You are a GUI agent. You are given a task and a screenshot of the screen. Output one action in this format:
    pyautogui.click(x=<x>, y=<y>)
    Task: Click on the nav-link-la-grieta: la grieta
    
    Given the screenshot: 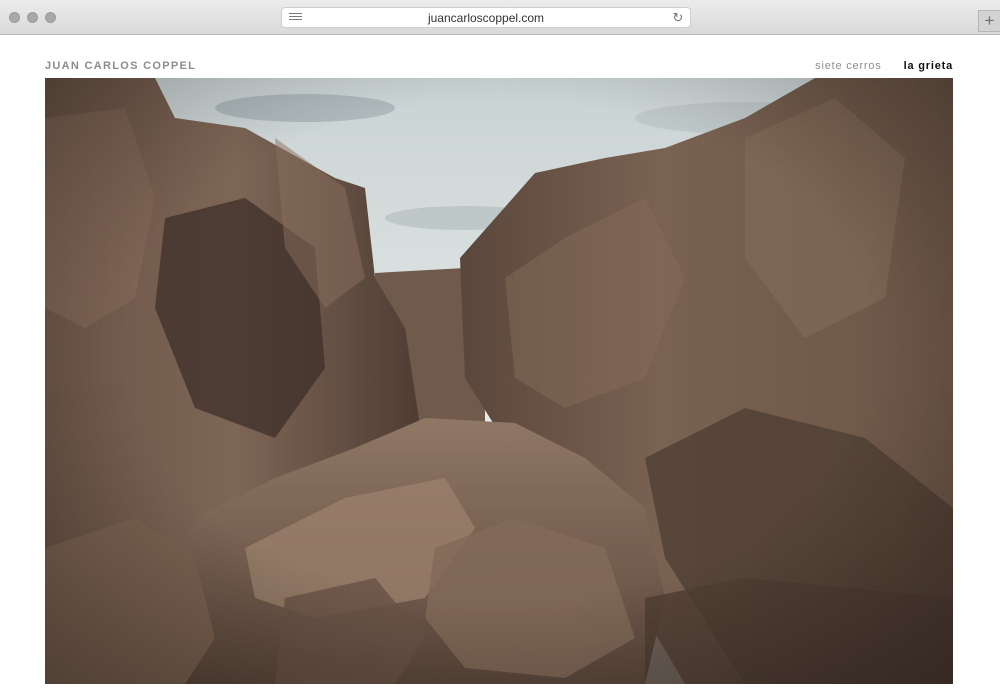 What is the action you would take?
    pyautogui.click(x=928, y=66)
    